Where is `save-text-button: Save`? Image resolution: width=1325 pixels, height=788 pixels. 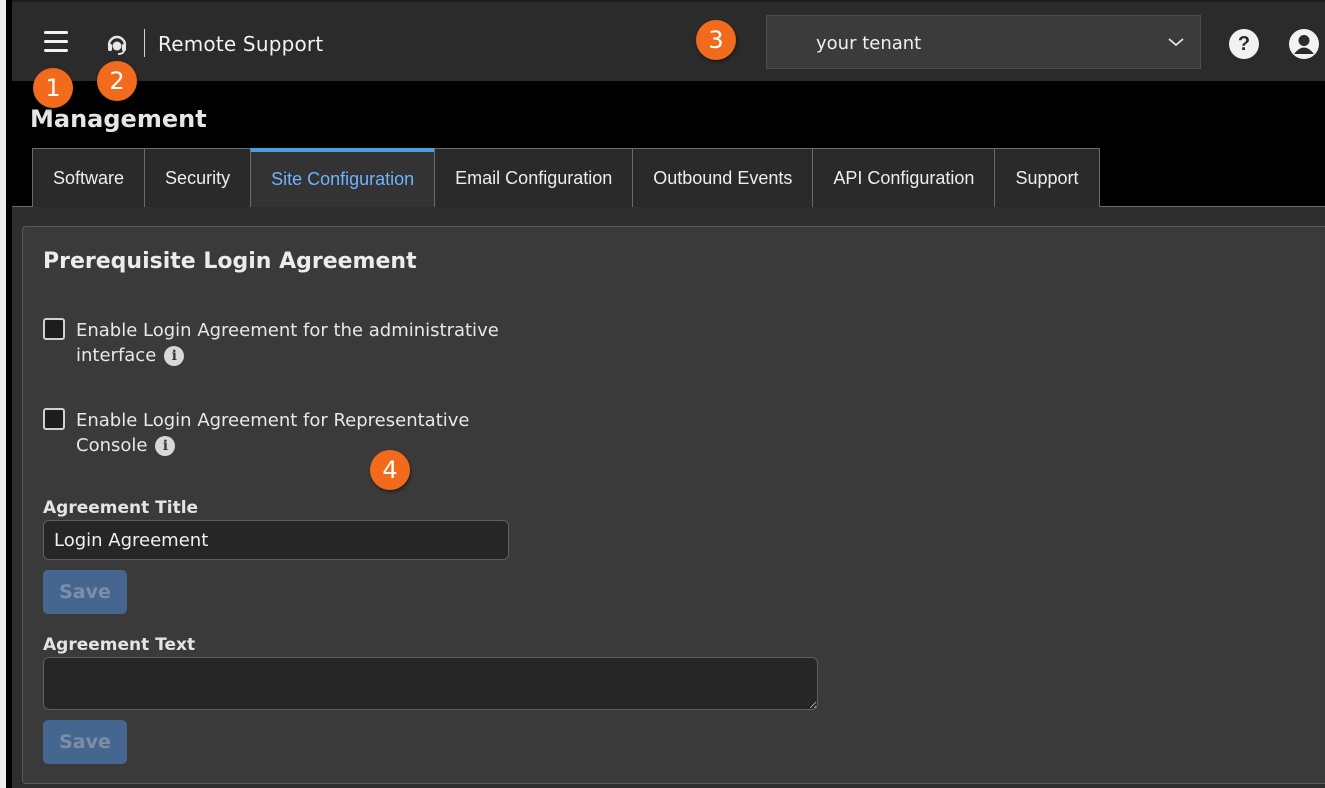
save-text-button: Save is located at coordinates (85, 742).